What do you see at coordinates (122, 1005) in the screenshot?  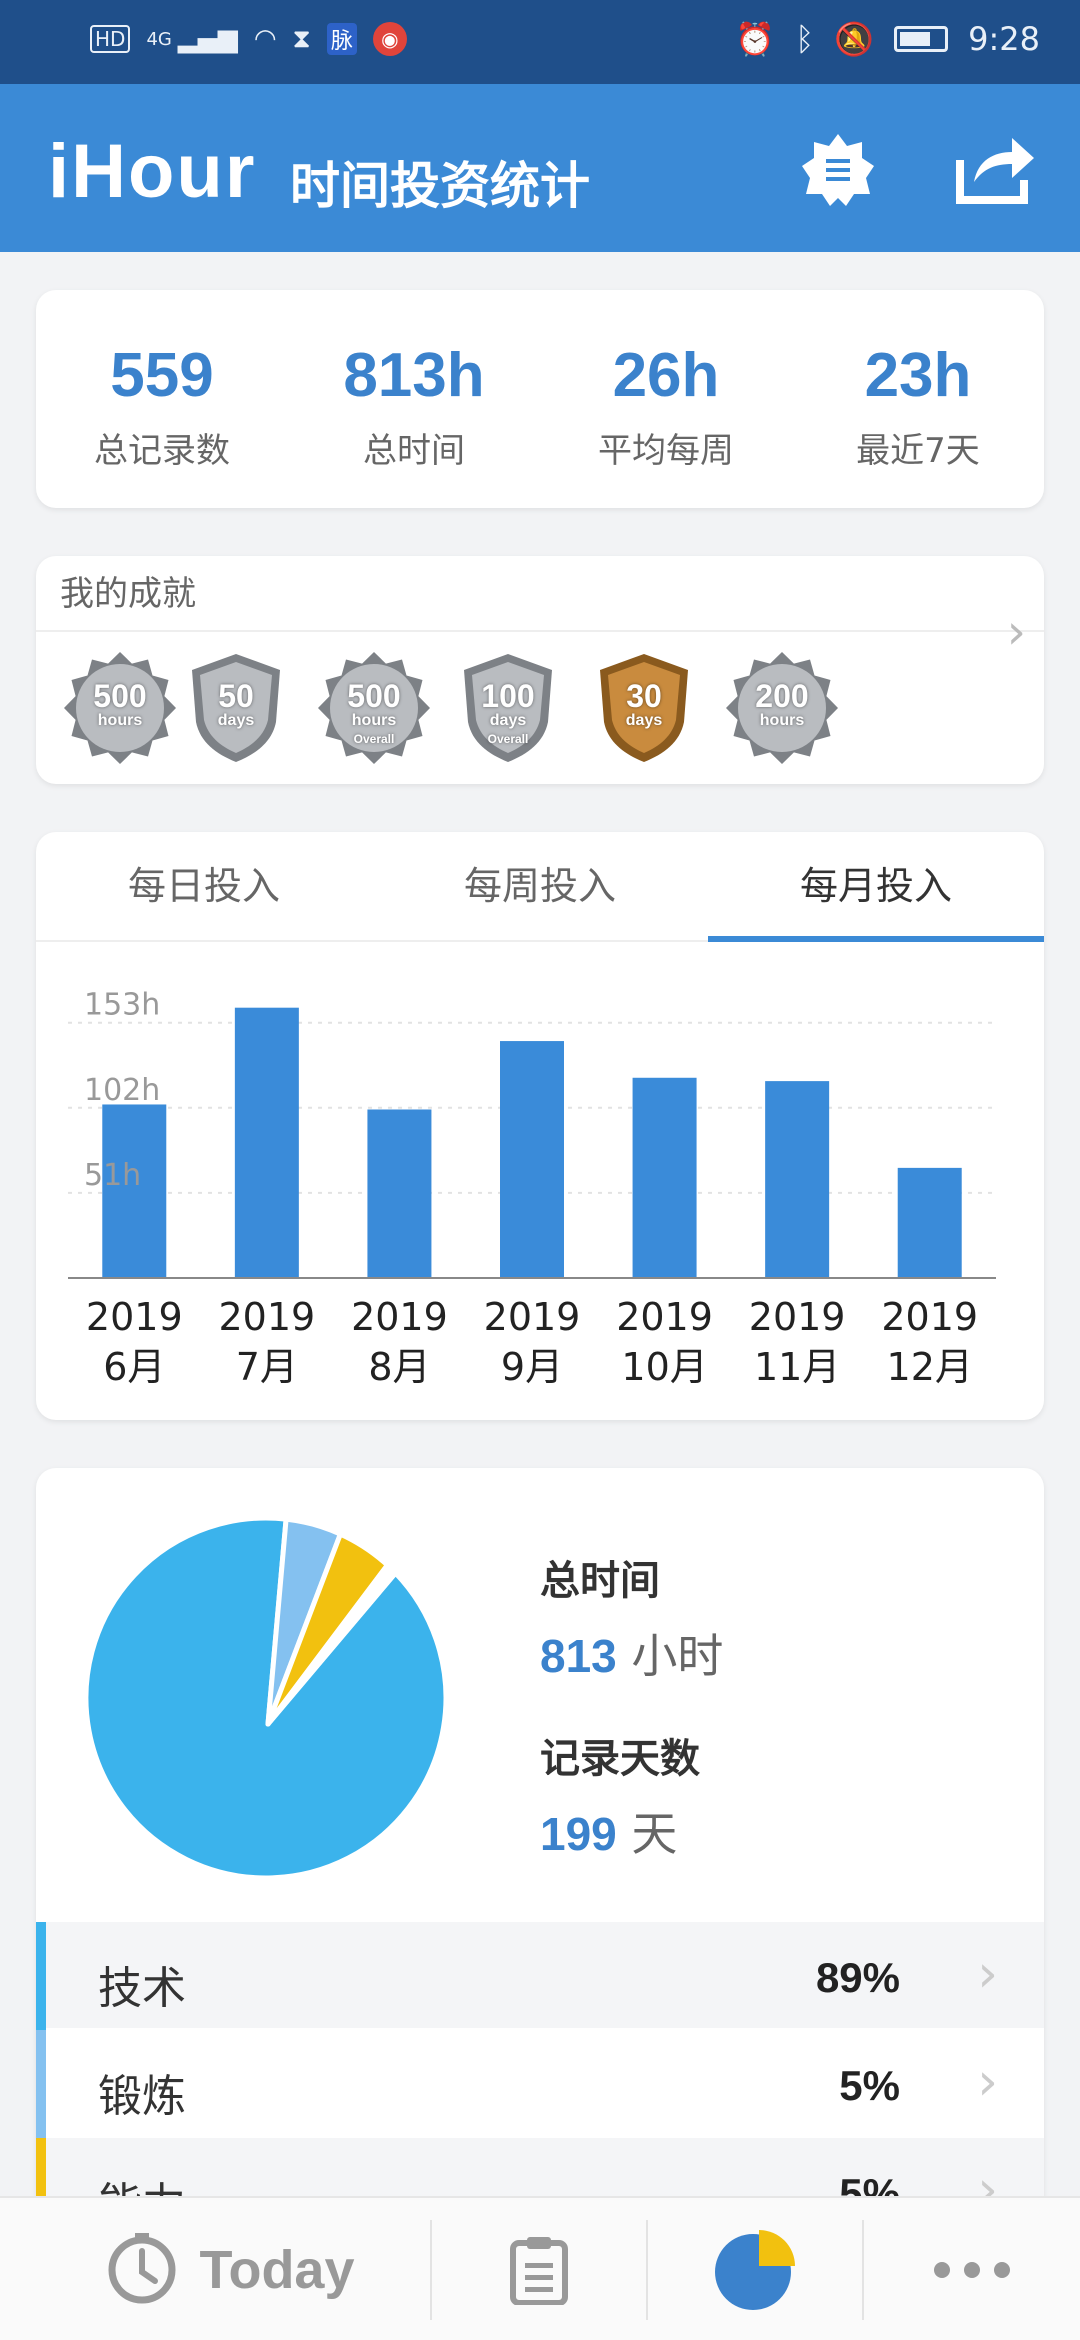 I see `y-tick-label: 153h` at bounding box center [122, 1005].